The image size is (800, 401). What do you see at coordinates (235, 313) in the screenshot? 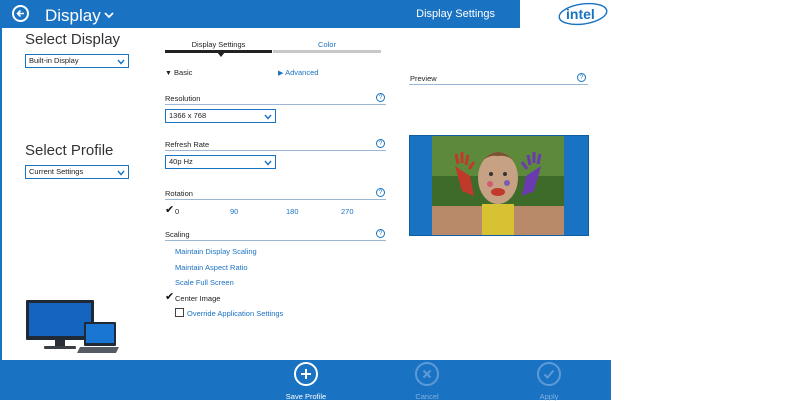
I see `override-label: Override Application Settings` at bounding box center [235, 313].